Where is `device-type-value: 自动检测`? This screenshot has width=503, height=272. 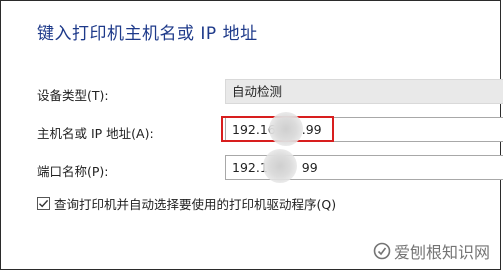
device-type-value: 自动检测 is located at coordinates (257, 91).